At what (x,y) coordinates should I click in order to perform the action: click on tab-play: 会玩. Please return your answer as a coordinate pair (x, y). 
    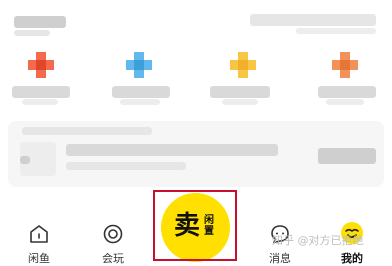
    Looking at the image, I should click on (113, 242).